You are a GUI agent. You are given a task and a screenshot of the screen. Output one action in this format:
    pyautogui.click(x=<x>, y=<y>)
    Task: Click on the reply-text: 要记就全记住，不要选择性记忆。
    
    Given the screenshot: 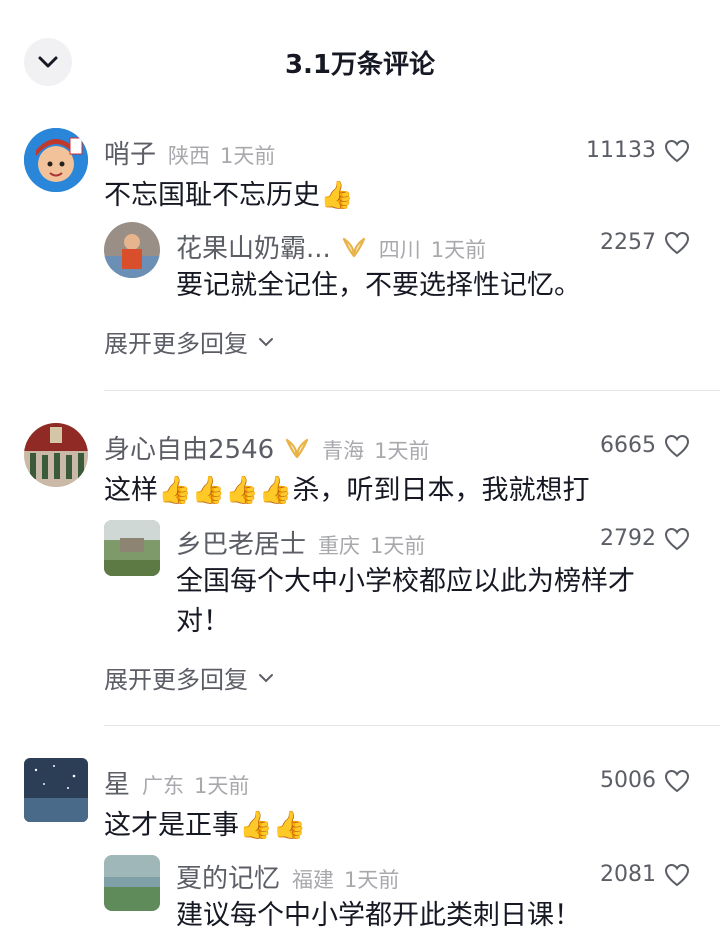 What is the action you would take?
    pyautogui.click(x=378, y=285)
    